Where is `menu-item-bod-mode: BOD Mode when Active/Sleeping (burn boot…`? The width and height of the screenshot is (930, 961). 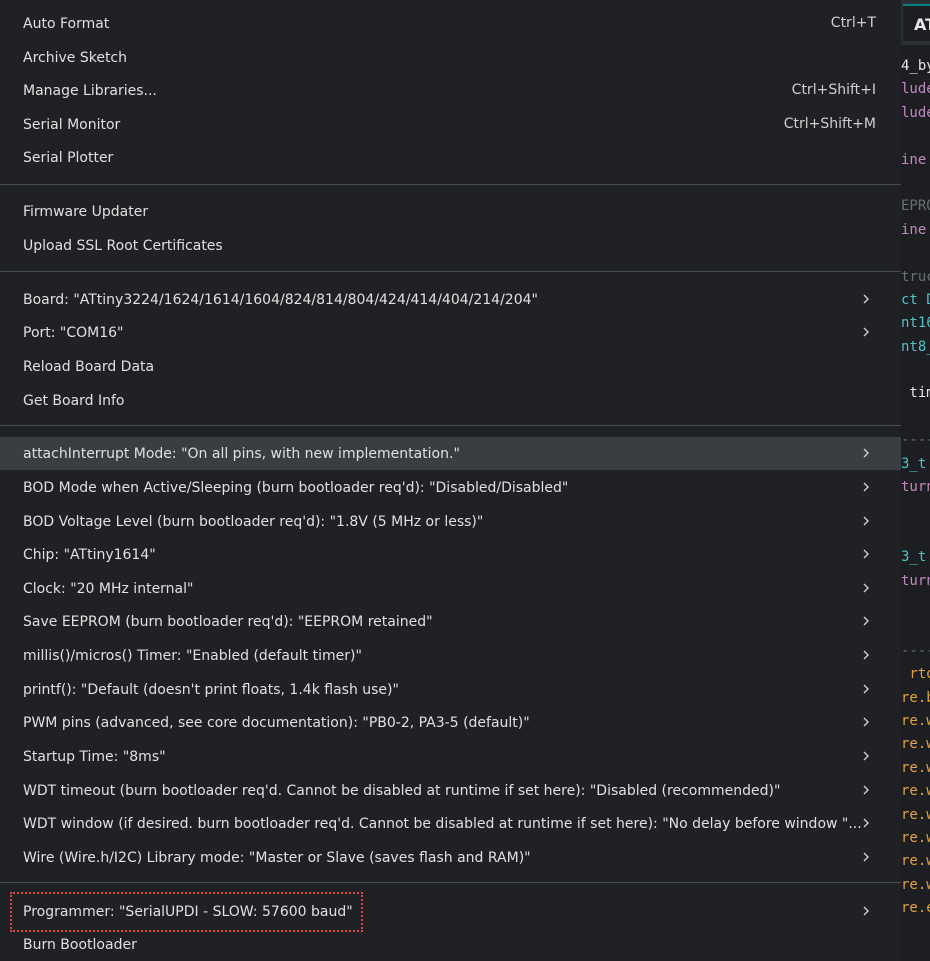 menu-item-bod-mode: BOD Mode when Active/Sleeping (burn boot… is located at coordinates (450, 487).